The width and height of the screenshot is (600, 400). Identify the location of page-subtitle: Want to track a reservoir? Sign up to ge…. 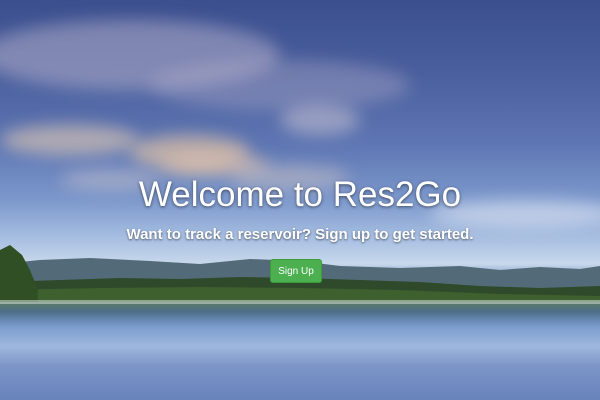
(300, 234).